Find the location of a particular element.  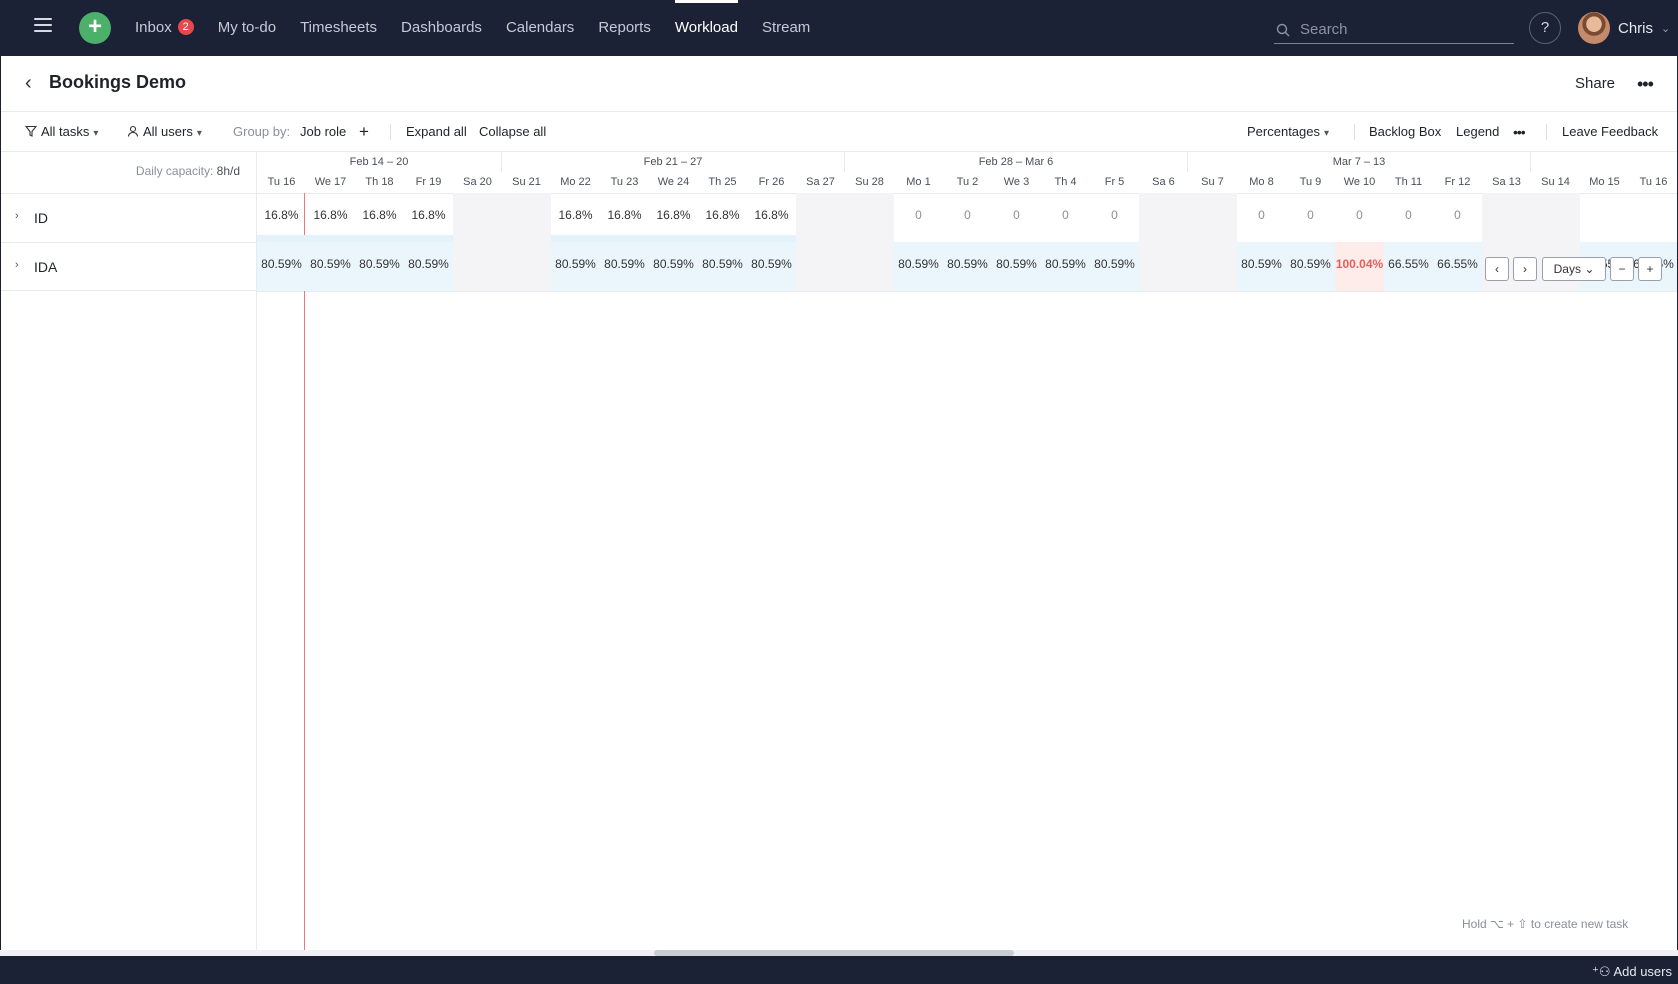

prev-period-button: ‹ is located at coordinates (1497, 269).